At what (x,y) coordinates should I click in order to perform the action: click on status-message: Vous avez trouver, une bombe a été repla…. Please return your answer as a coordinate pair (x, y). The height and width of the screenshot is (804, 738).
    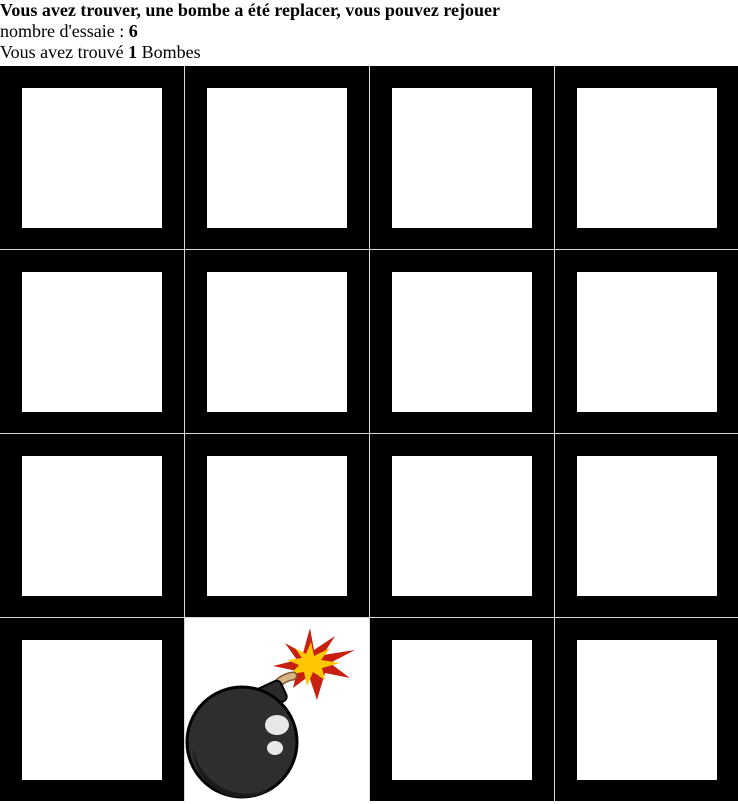
    Looking at the image, I should click on (250, 10).